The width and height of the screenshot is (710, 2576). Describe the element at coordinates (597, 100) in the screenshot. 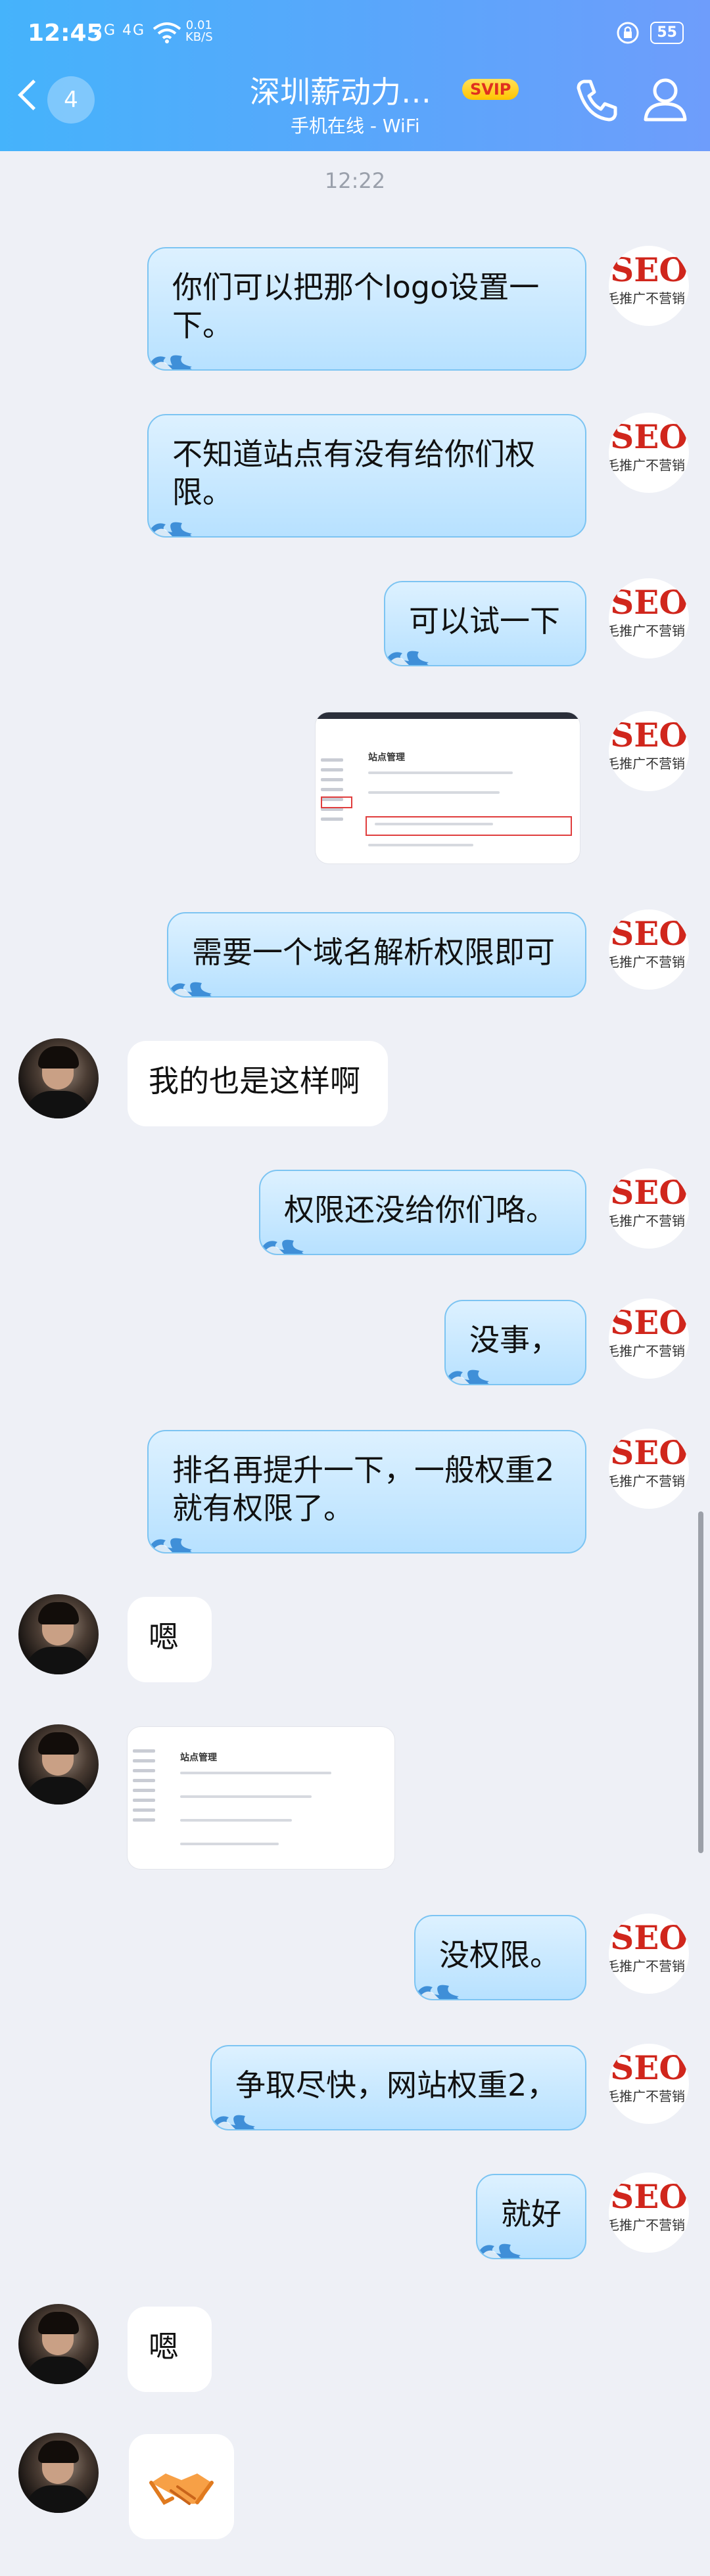

I see `phone-icon` at that location.